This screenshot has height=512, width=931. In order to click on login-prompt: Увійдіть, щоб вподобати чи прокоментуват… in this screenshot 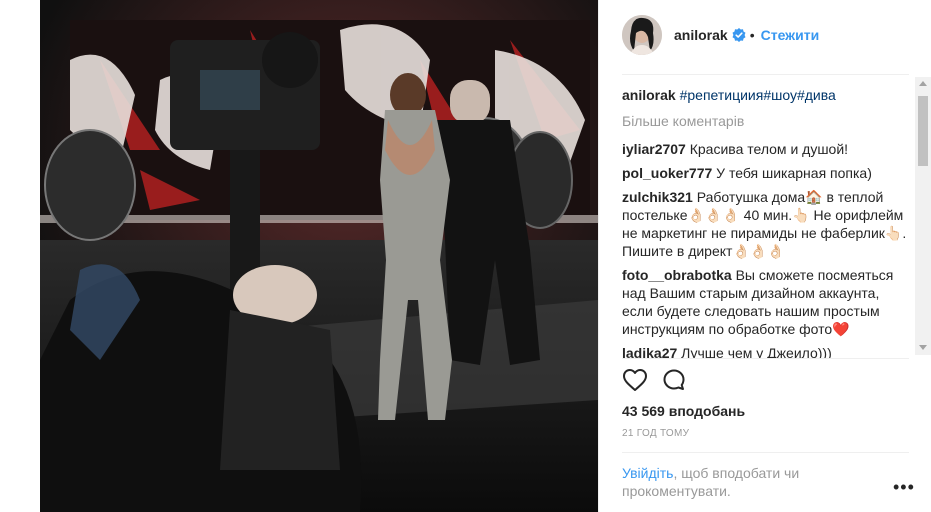, I will do `click(747, 482)`.